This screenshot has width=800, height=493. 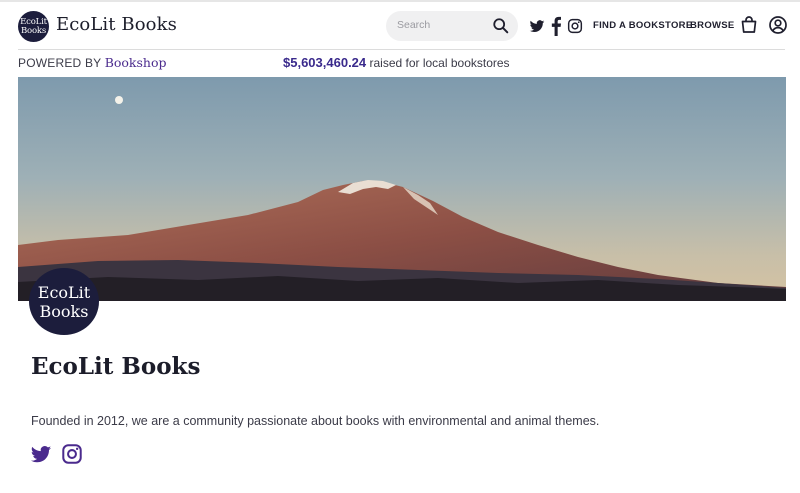 I want to click on profile-avatar: EcoLit Books, so click(x=64, y=301).